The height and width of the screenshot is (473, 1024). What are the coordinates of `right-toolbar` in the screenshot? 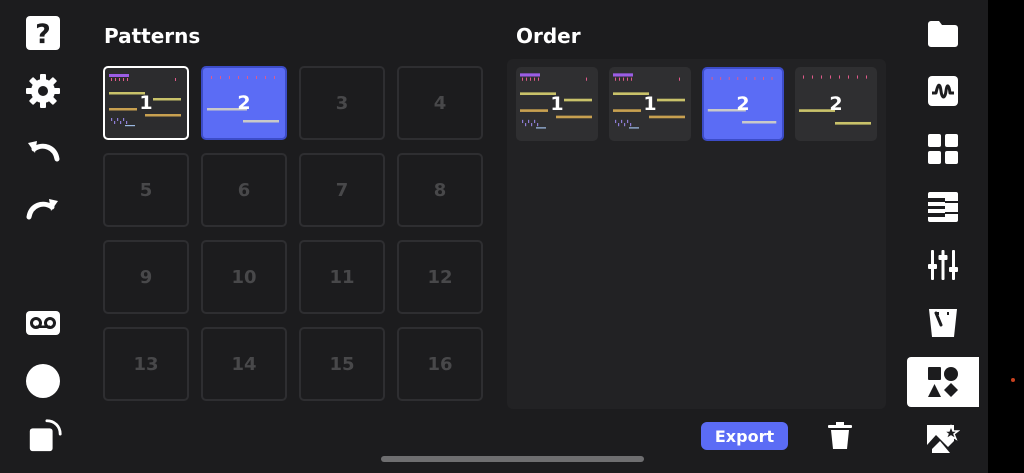 It's located at (947, 236).